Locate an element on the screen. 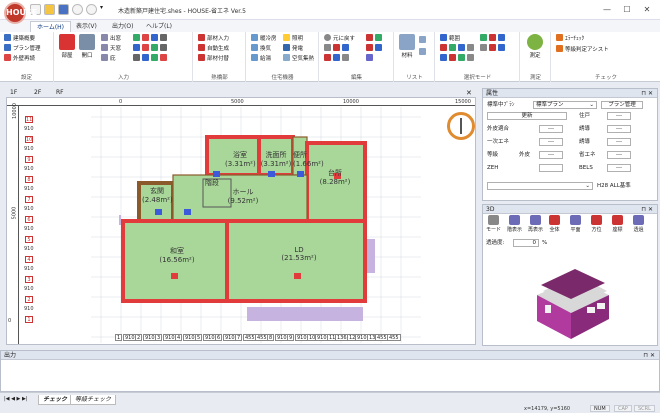 The image size is (660, 413). auto-generate-button: 自動生成 is located at coordinates (213, 49).